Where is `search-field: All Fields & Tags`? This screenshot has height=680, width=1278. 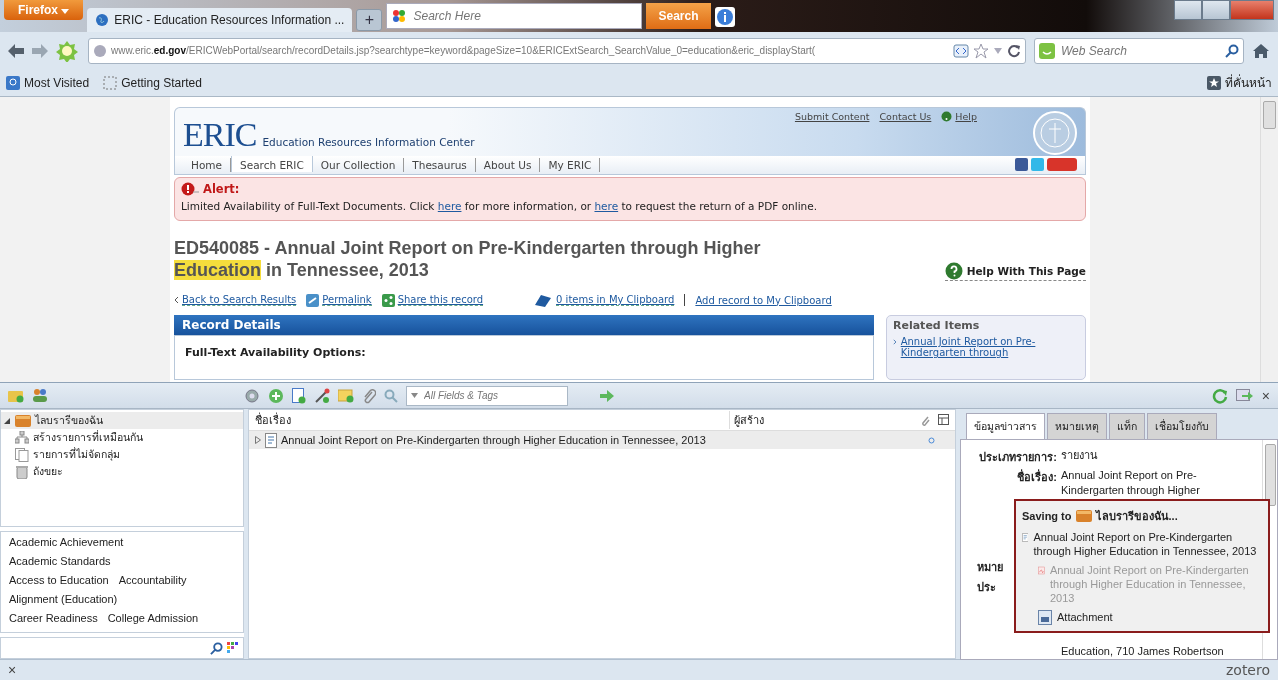 search-field: All Fields & Tags is located at coordinates (492, 396).